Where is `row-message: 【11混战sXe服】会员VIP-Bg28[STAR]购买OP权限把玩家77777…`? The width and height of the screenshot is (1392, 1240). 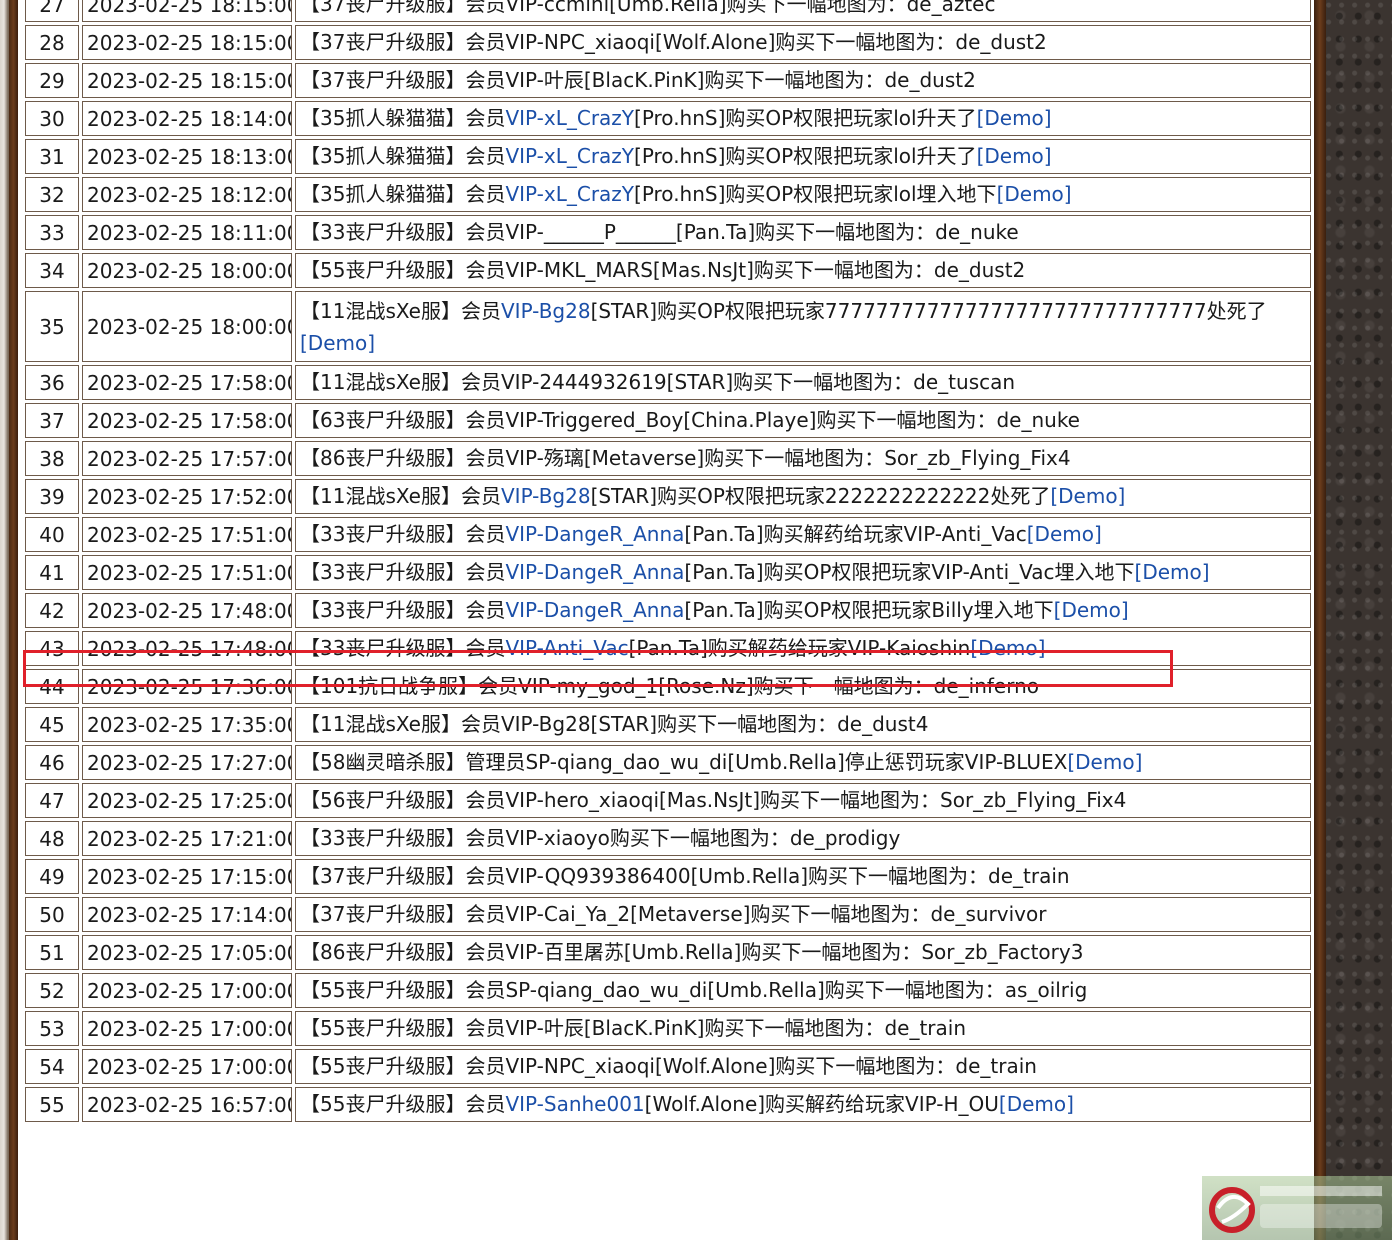 row-message: 【11混战sXe服】会员VIP-Bg28[STAR]购买OP权限把玩家77777… is located at coordinates (803, 326).